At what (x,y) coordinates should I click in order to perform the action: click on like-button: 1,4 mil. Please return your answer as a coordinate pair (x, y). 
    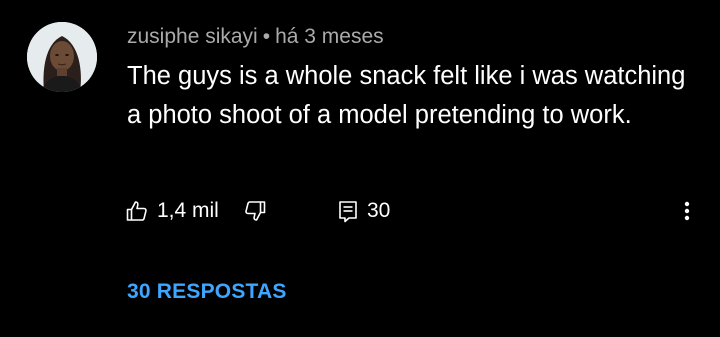
    Looking at the image, I should click on (172, 211).